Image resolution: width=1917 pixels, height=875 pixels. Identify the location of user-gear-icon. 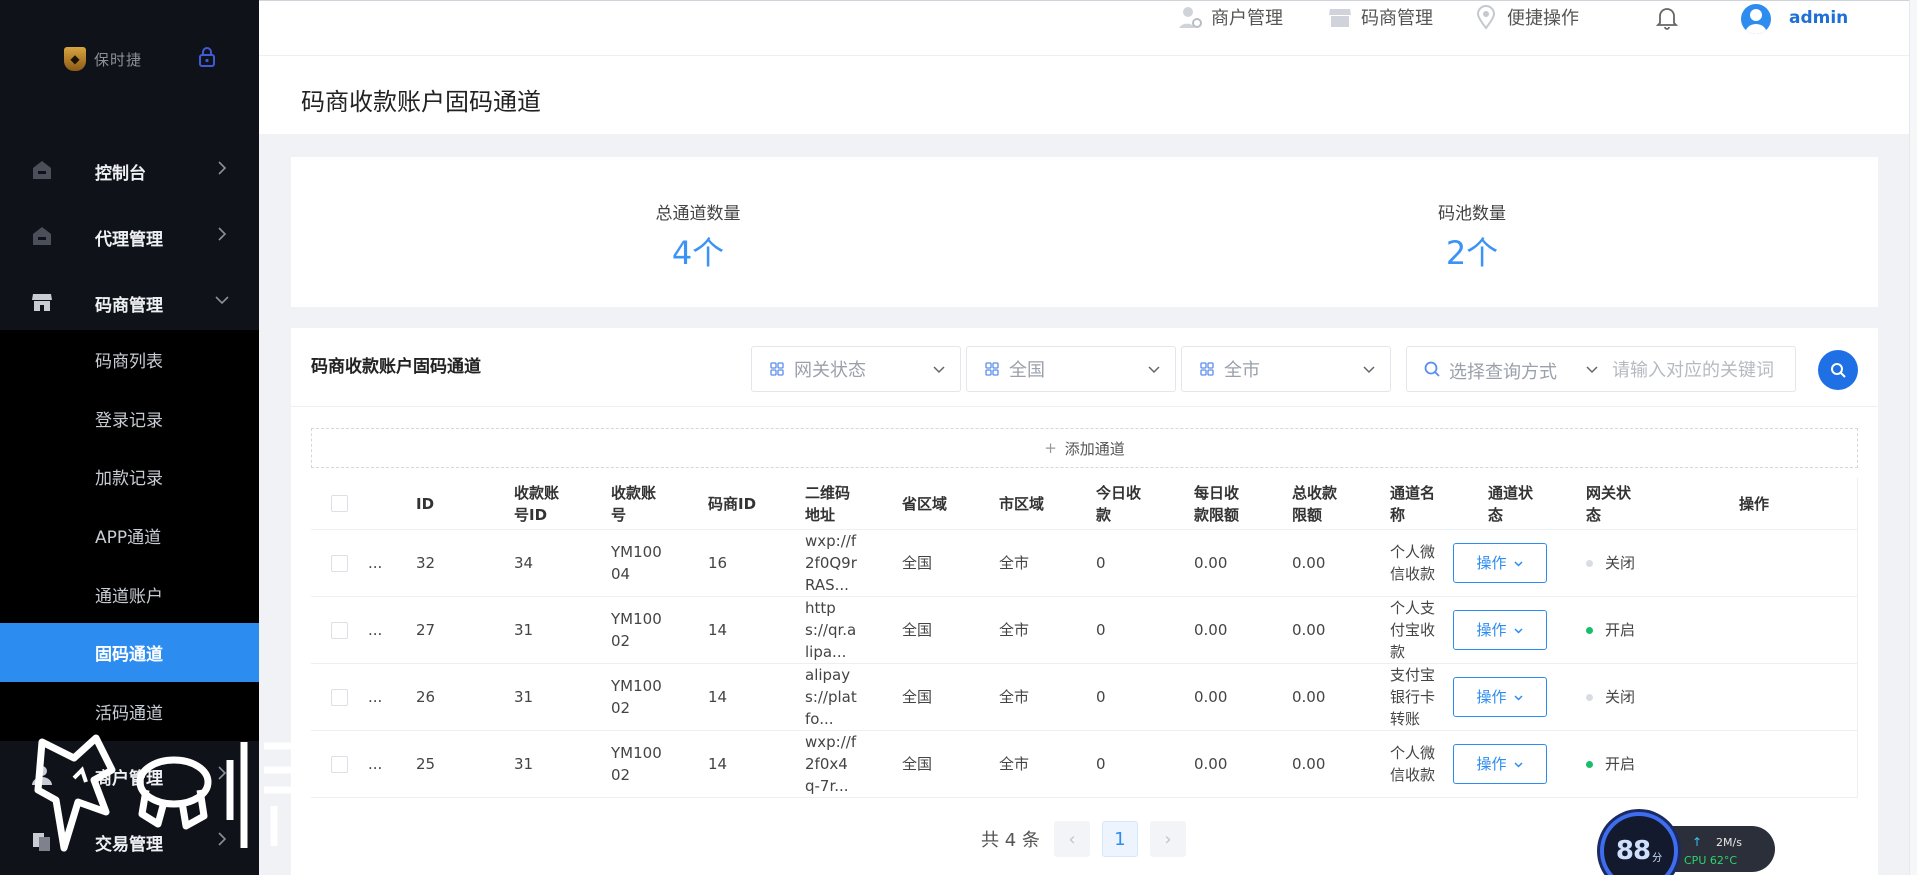
(1190, 17).